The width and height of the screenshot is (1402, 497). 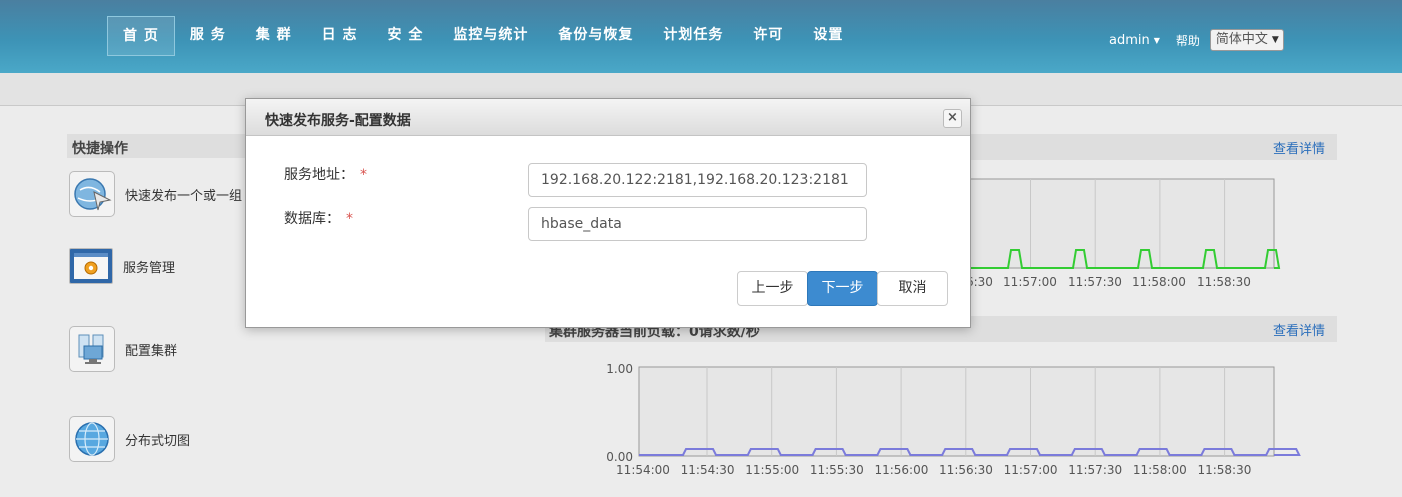 What do you see at coordinates (619, 369) in the screenshot?
I see `chart-y-tick-label: 1.00` at bounding box center [619, 369].